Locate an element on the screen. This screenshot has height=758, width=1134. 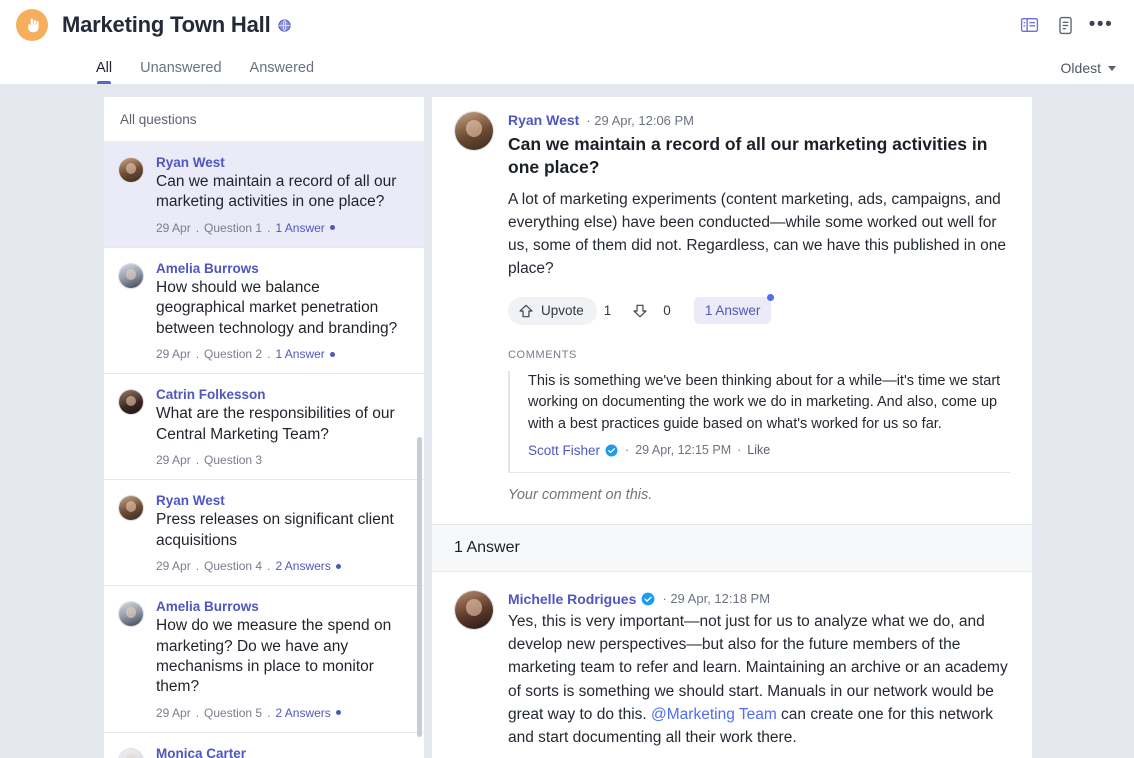
notification-dot-icon is located at coordinates (771, 297).